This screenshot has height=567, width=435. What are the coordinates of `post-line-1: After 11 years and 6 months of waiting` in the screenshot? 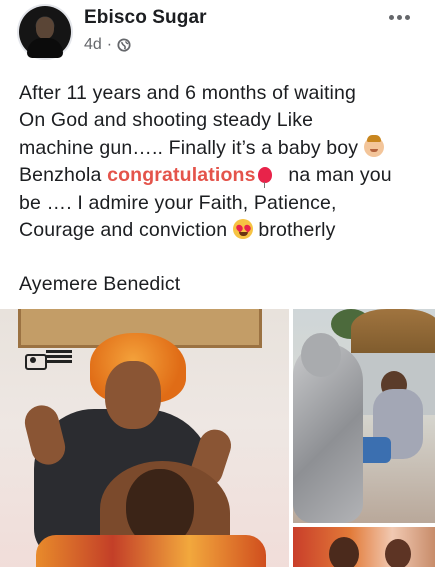 It's located at (188, 93).